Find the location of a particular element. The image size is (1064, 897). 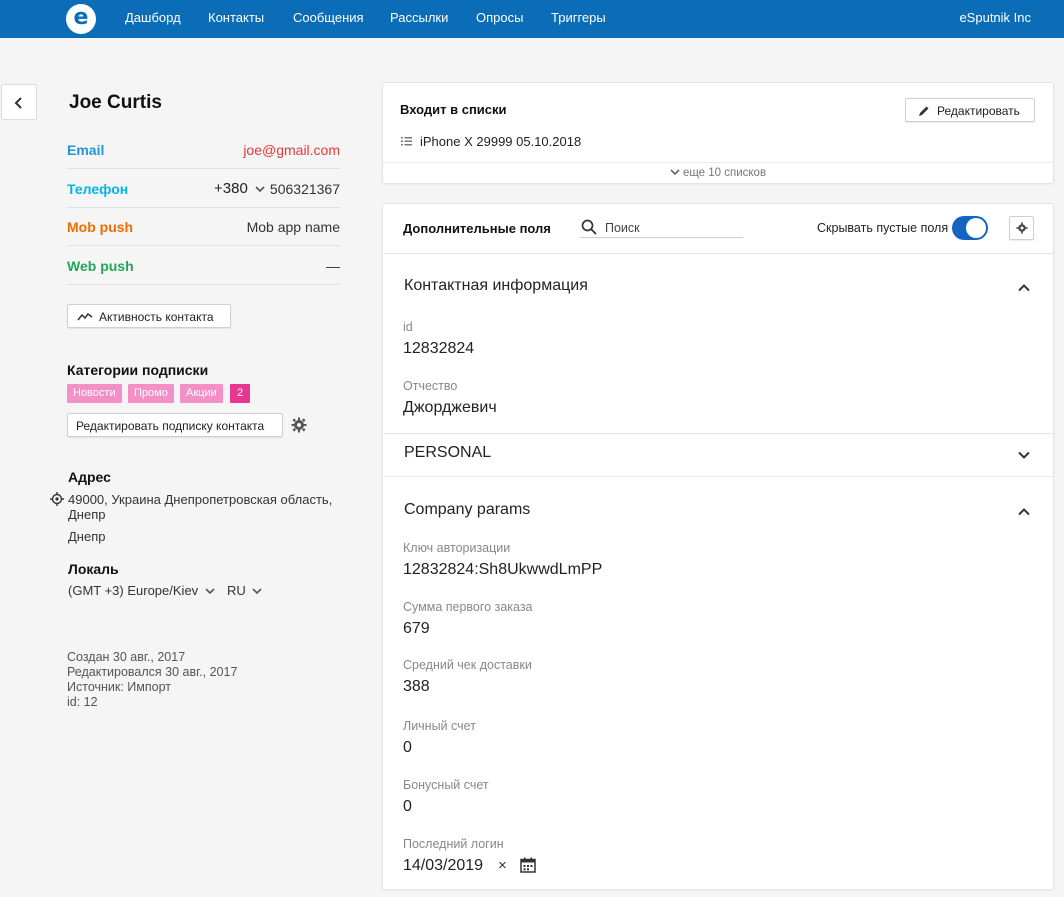

phone-row: Телефон +380 506321367 is located at coordinates (203, 189).